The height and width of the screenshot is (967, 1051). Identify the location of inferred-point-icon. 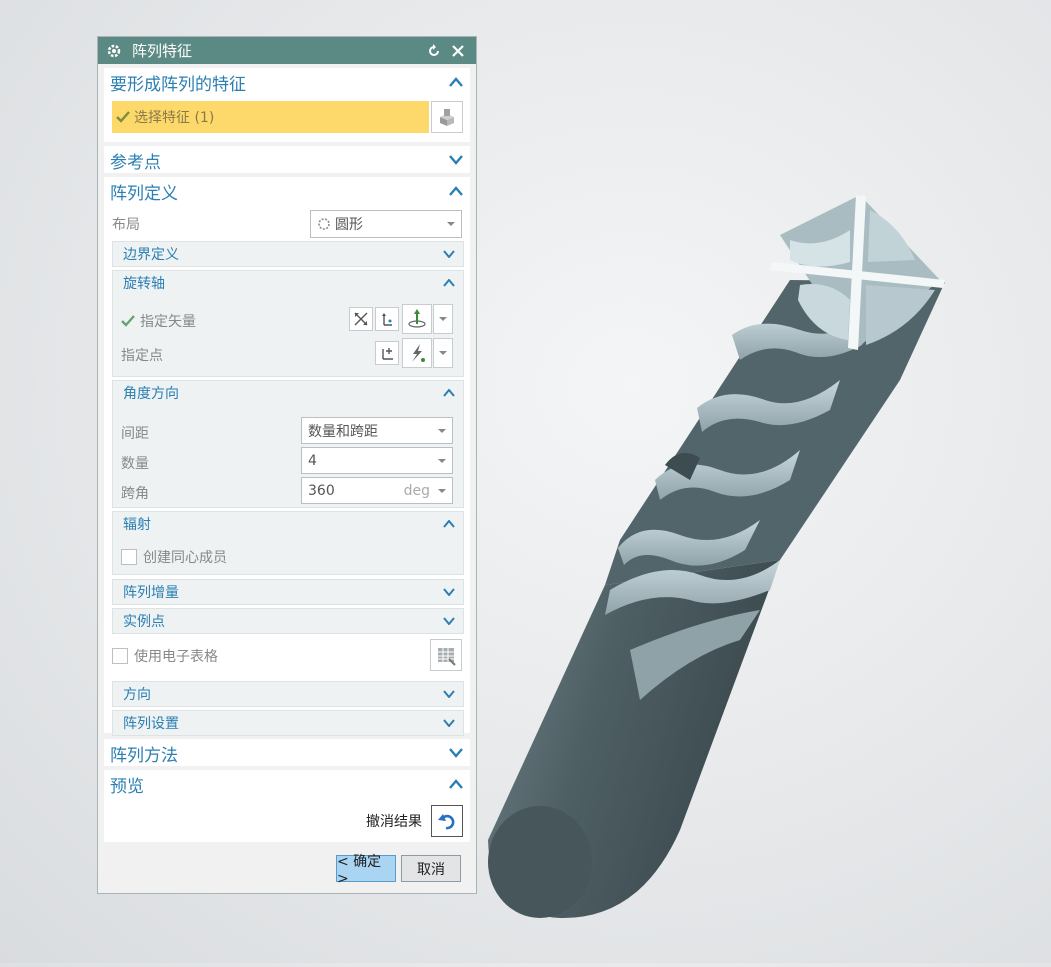
(418, 353).